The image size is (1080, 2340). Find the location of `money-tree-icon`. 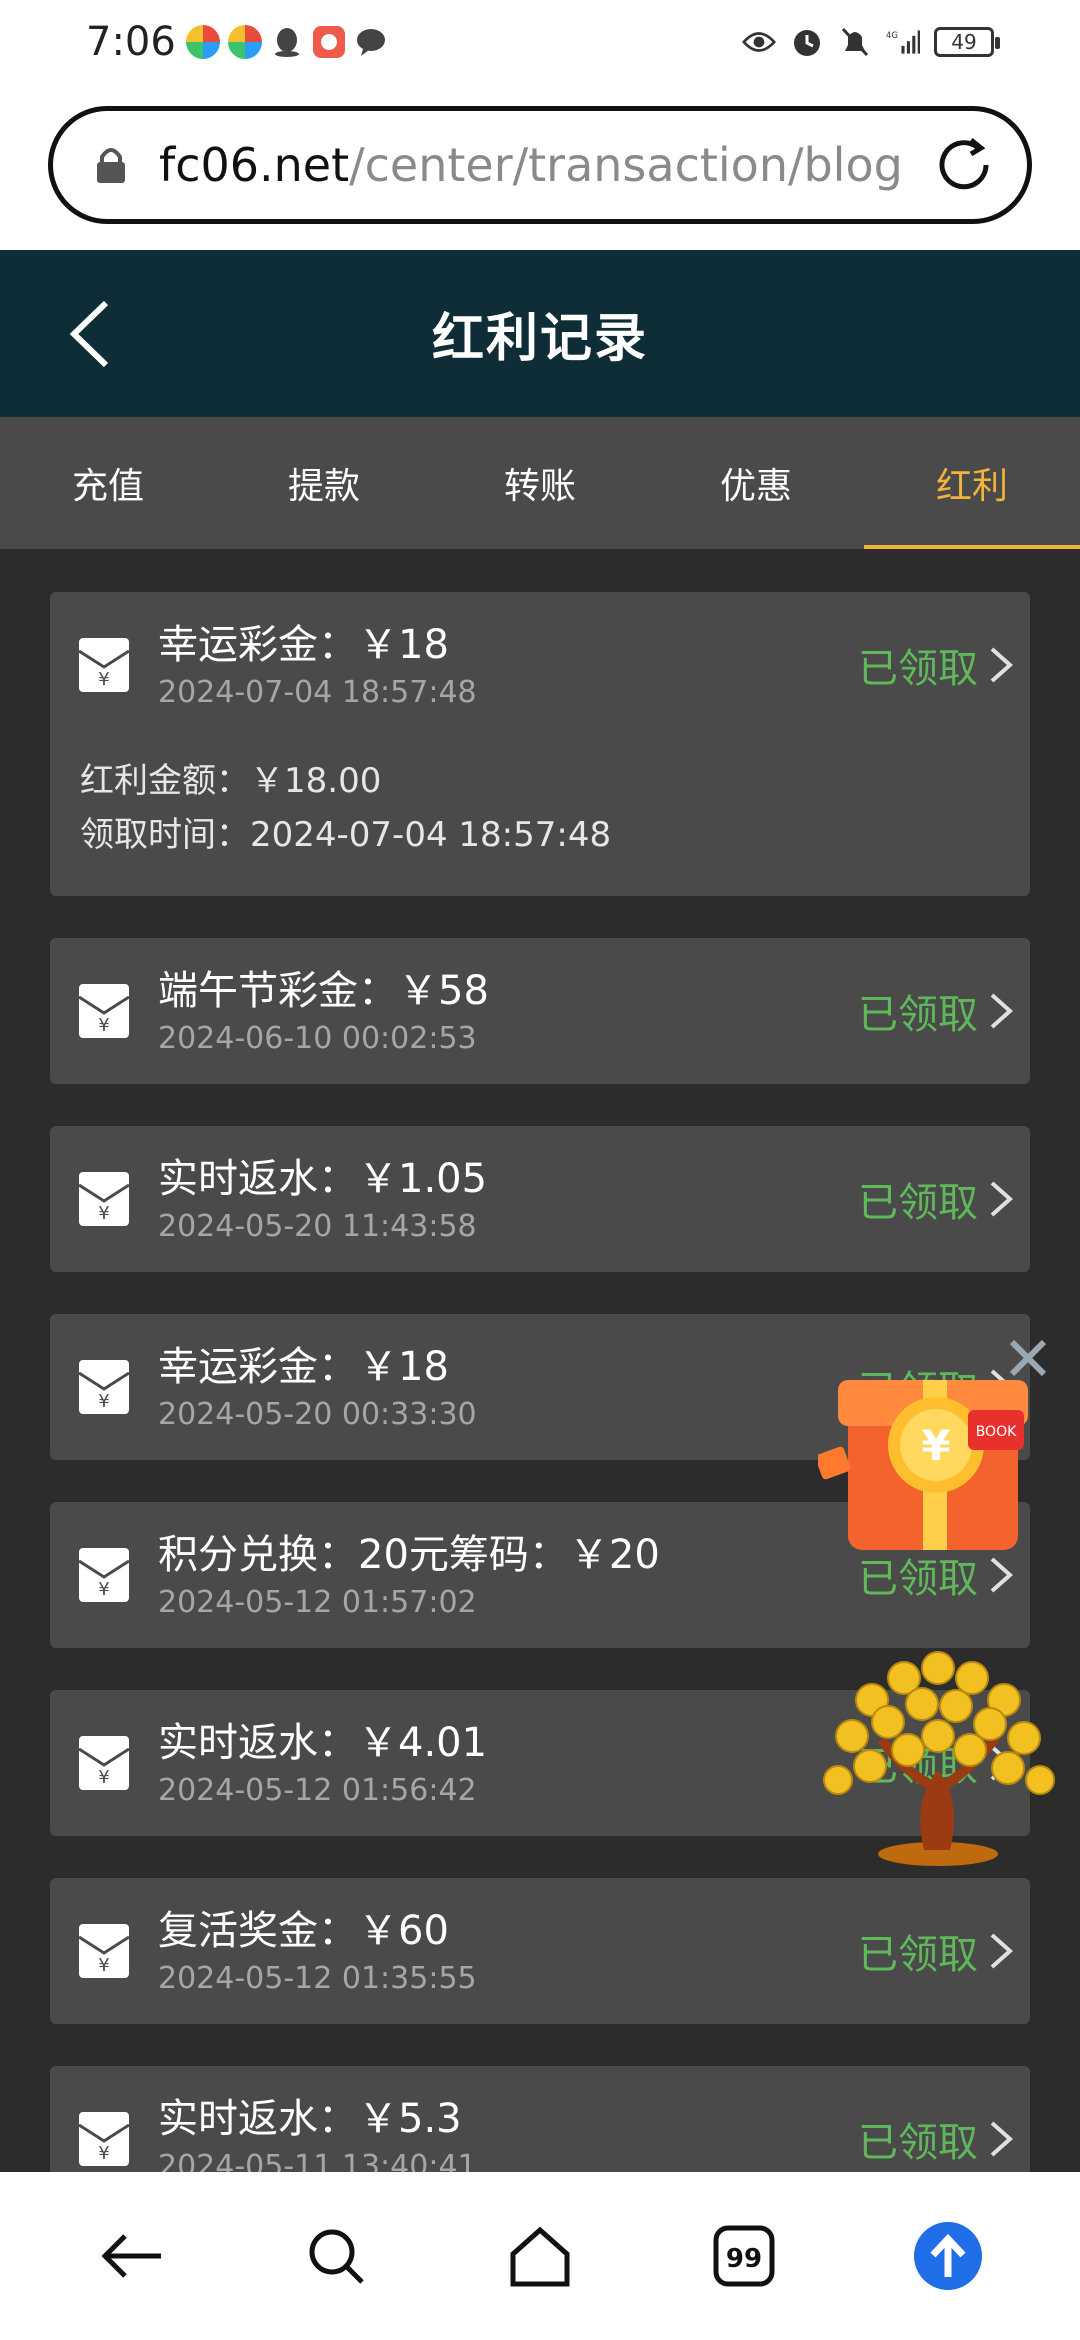

money-tree-icon is located at coordinates (938, 1755).